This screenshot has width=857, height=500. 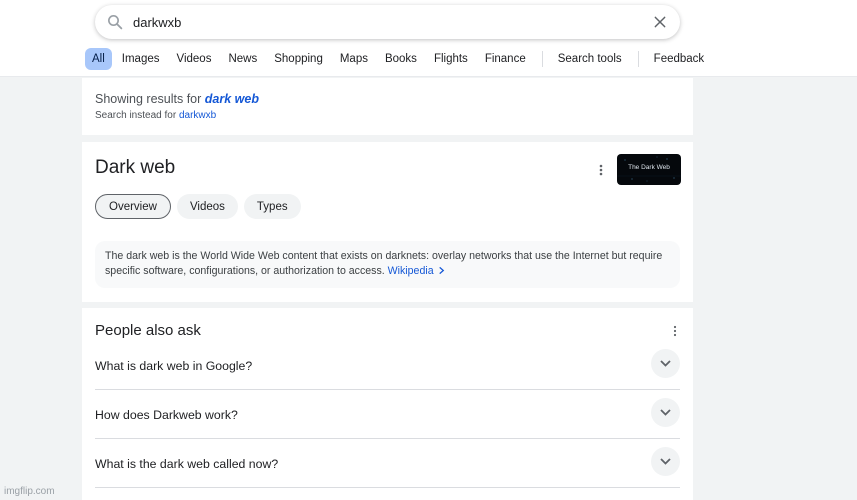 I want to click on search-box, so click(x=387, y=22).